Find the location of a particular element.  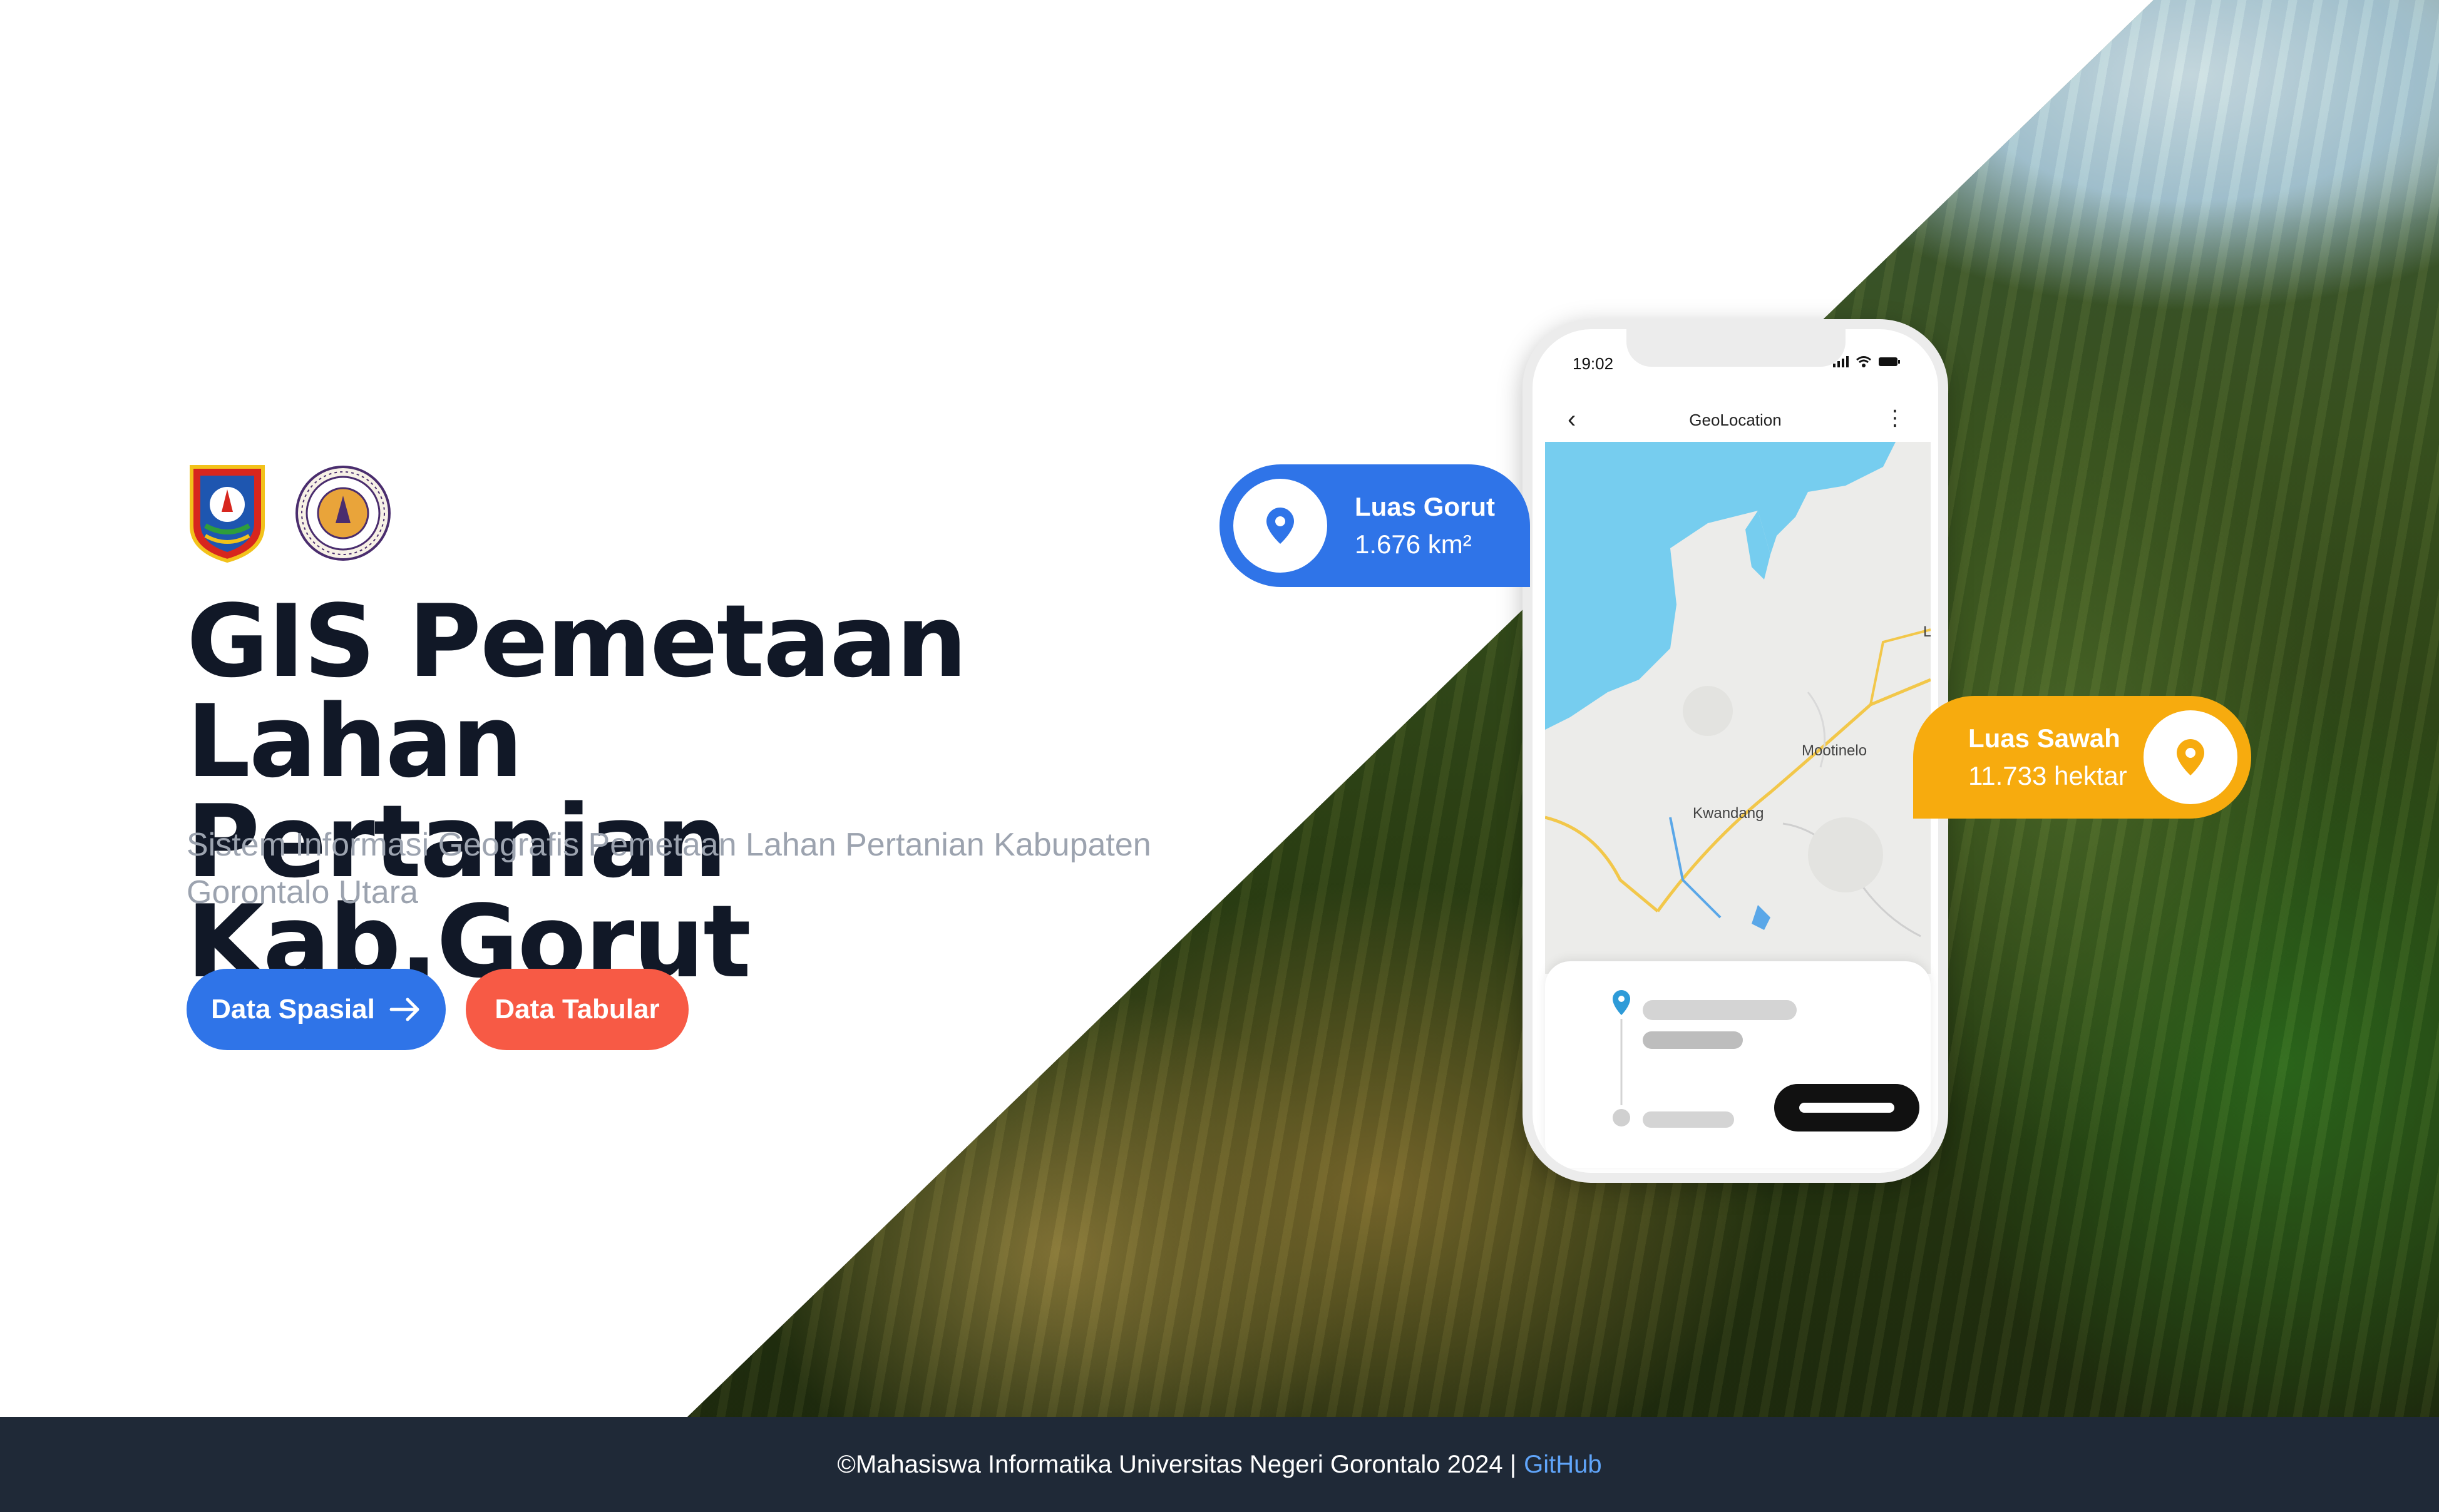

luas-sawah-value: 11.733 hektar is located at coordinates (2047, 775).